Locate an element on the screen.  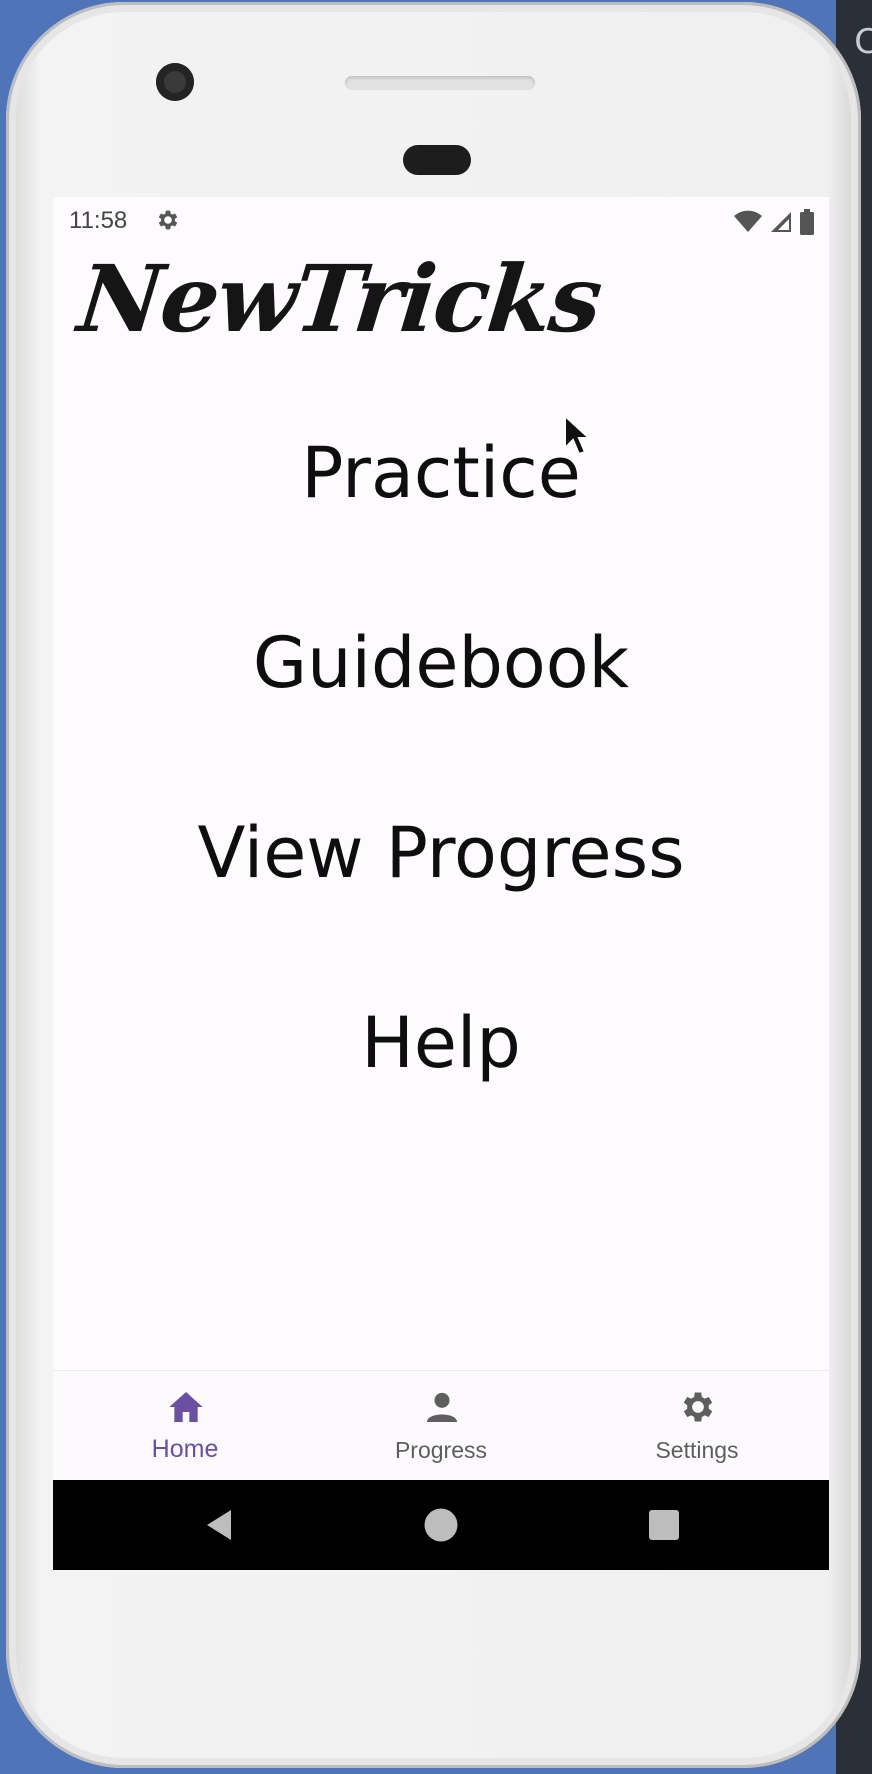
person-icon is located at coordinates (442, 1407).